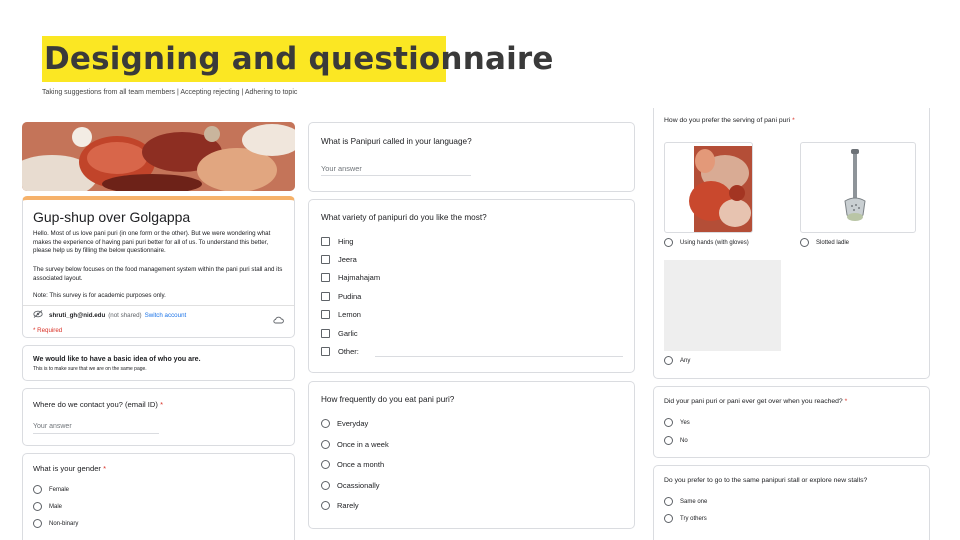 The height and width of the screenshot is (540, 960). I want to click on language-answer-input: Your answer, so click(341, 168).